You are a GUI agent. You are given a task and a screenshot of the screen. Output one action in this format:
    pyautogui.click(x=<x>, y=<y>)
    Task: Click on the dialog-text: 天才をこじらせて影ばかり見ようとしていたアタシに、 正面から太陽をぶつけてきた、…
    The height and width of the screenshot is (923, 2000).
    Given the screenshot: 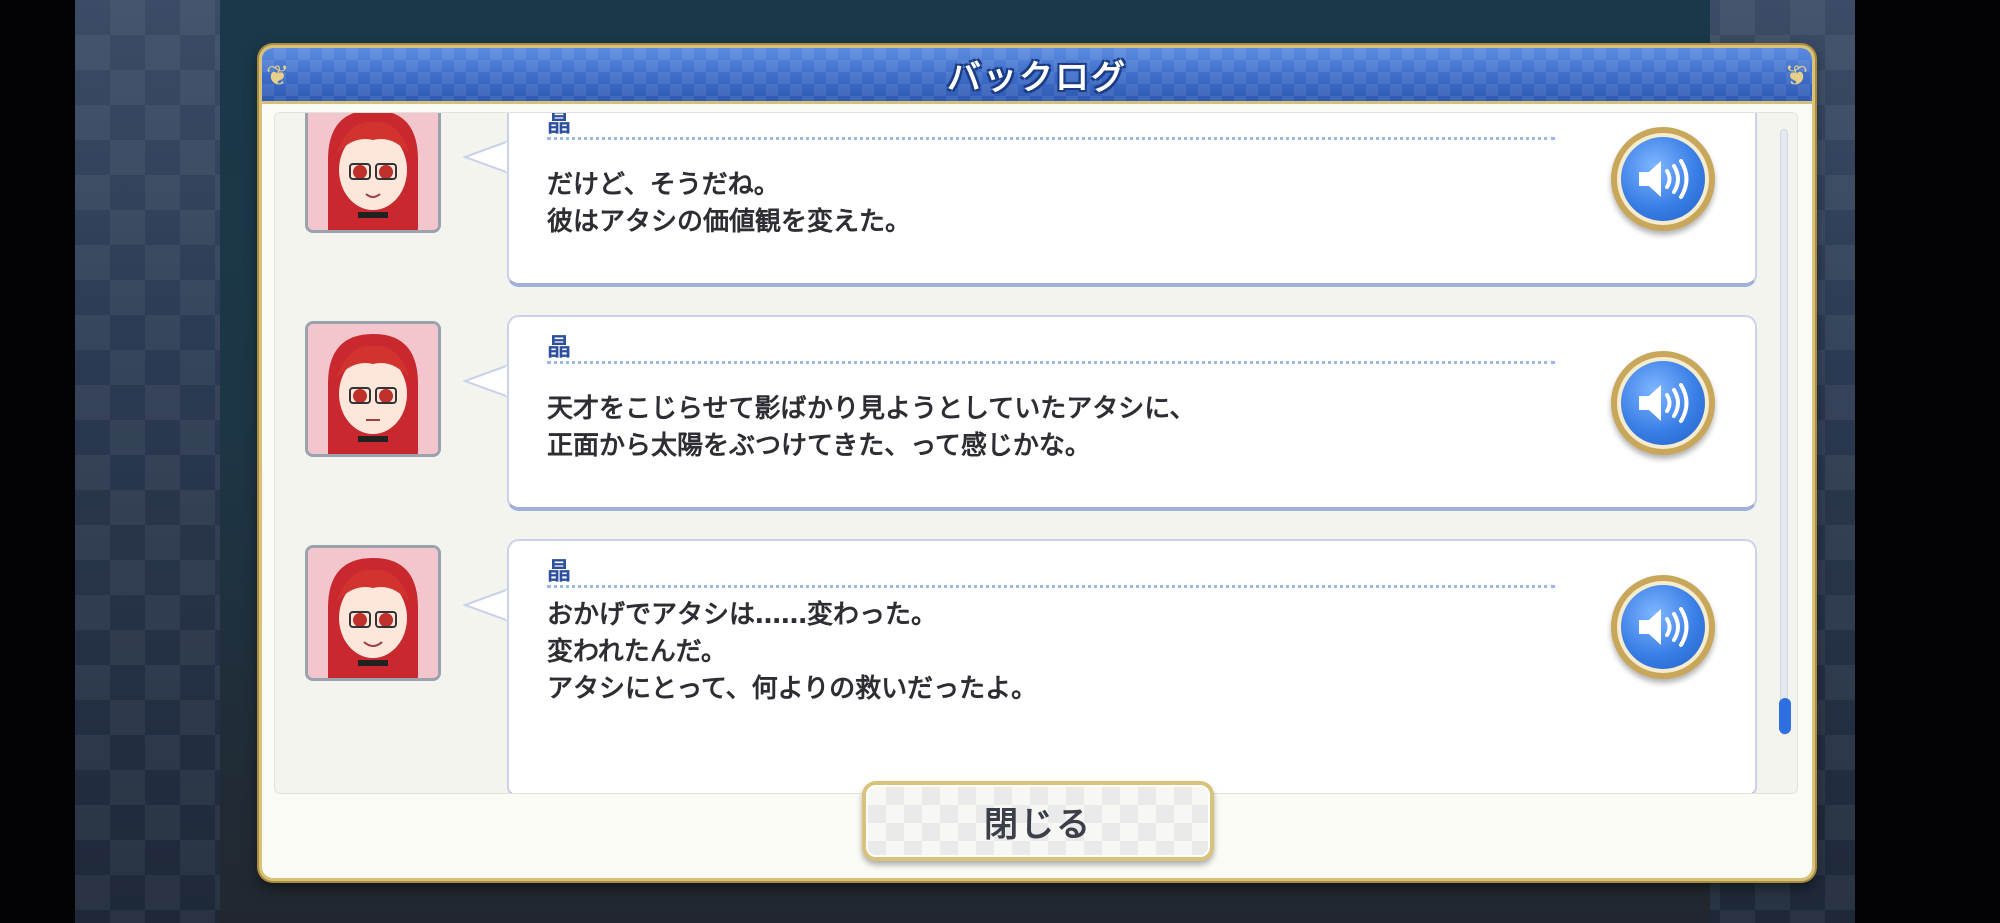 What is the action you would take?
    pyautogui.click(x=871, y=427)
    